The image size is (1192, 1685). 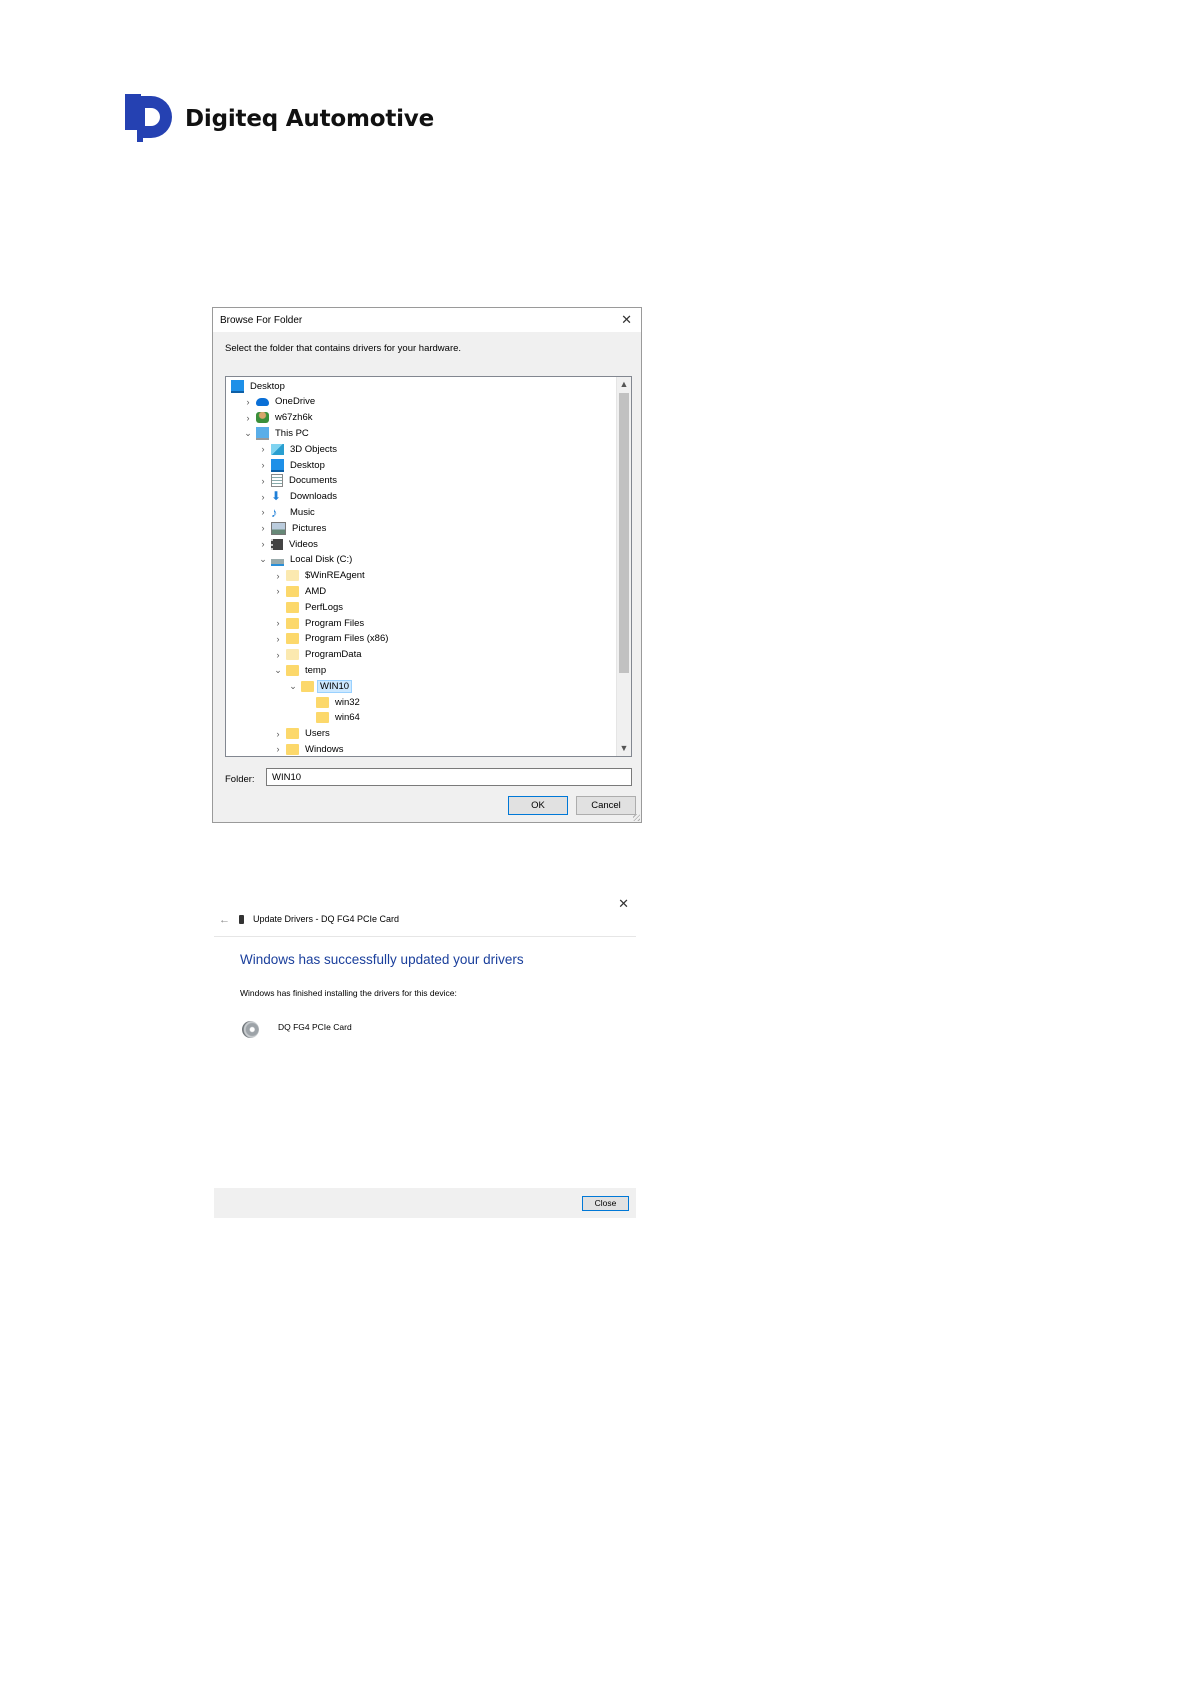 I want to click on tree-item: › OneDrive, so click(x=280, y=402).